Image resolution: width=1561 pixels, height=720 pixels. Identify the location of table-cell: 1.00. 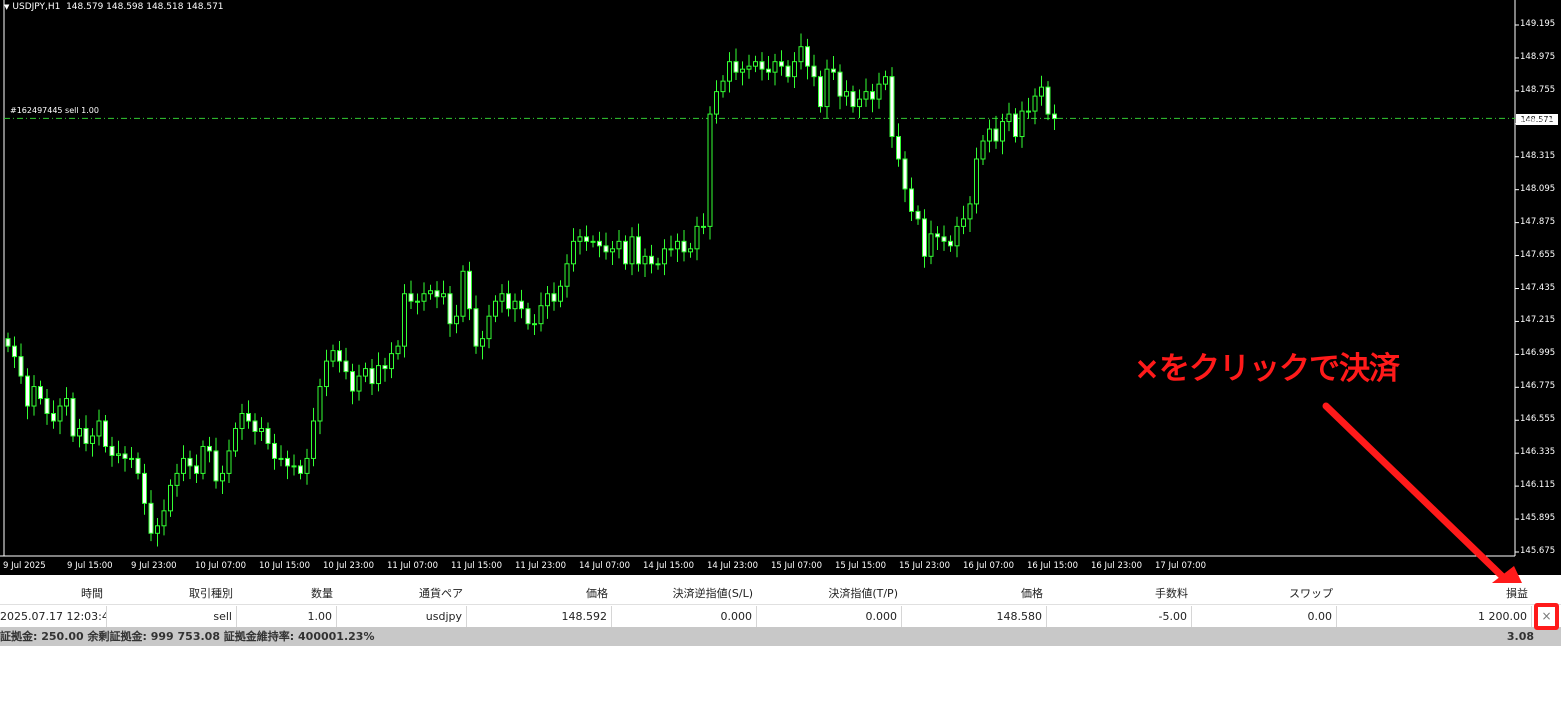
(287, 616).